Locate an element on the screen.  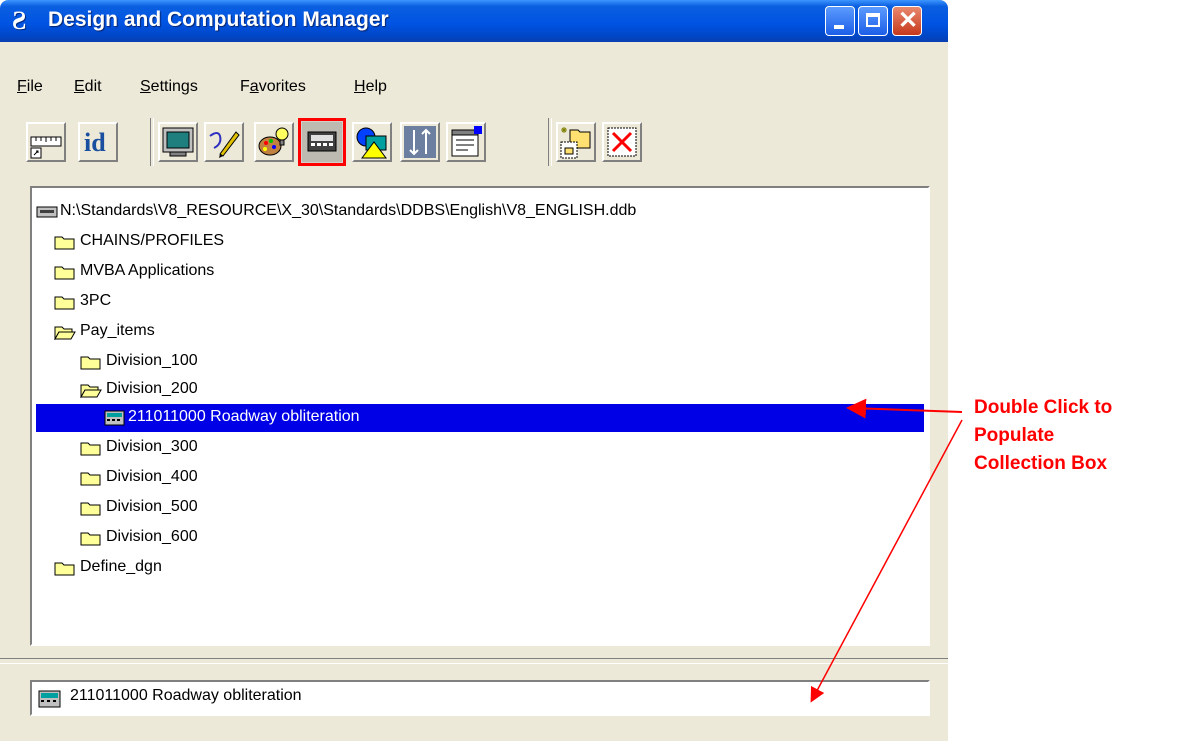
window-title: Design and Computation Manager is located at coordinates (218, 19).